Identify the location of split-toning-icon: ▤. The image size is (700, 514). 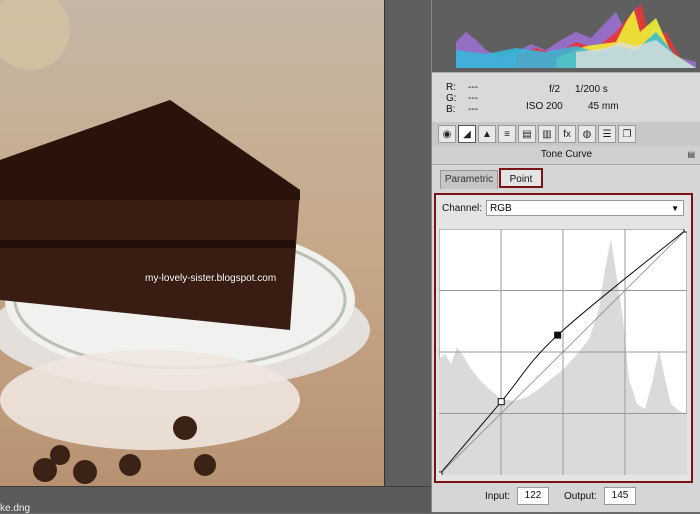
(527, 134).